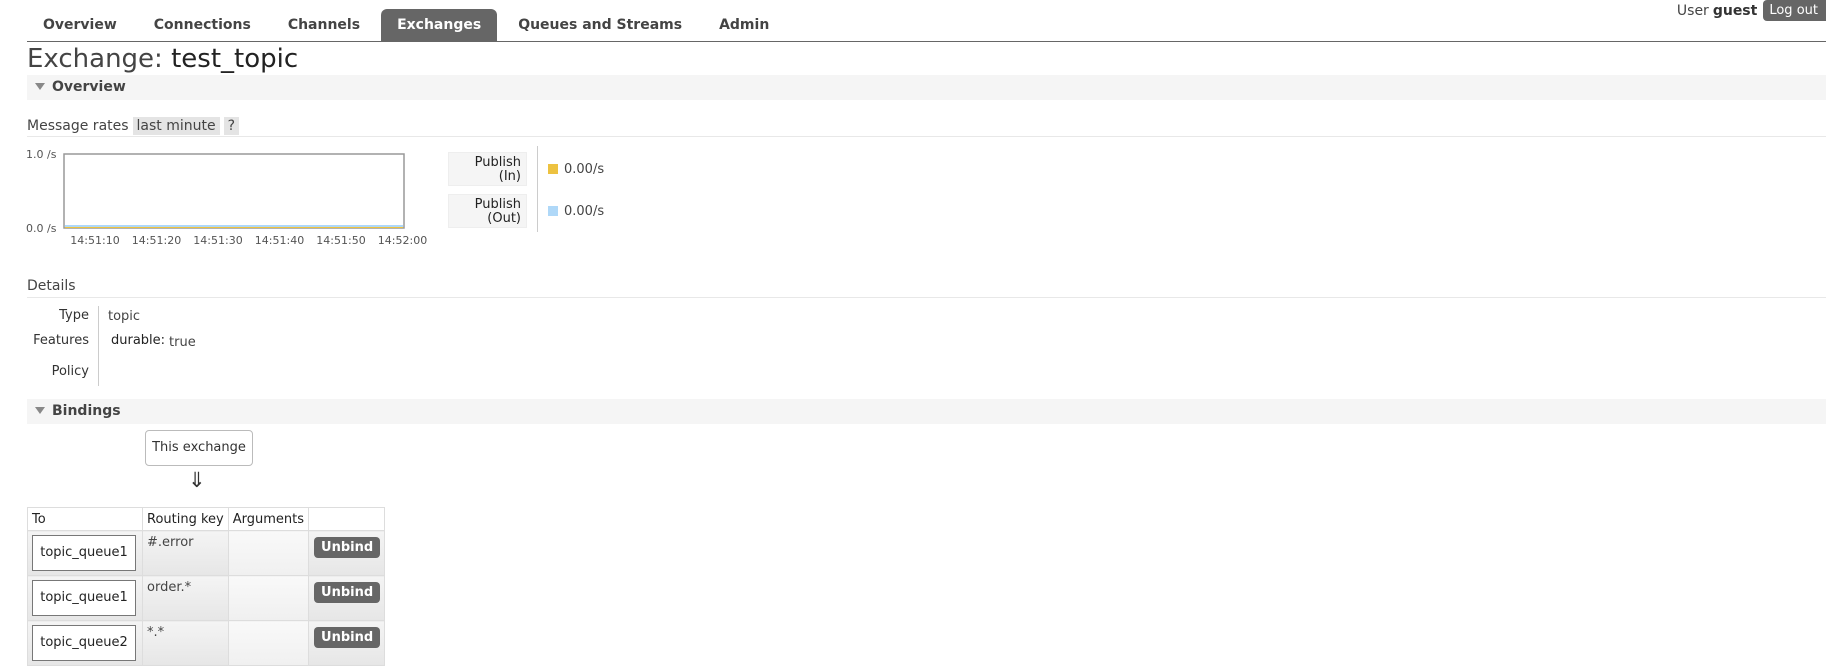 The height and width of the screenshot is (671, 1826). I want to click on x-tick-label: 14:51:20, so click(156, 240).